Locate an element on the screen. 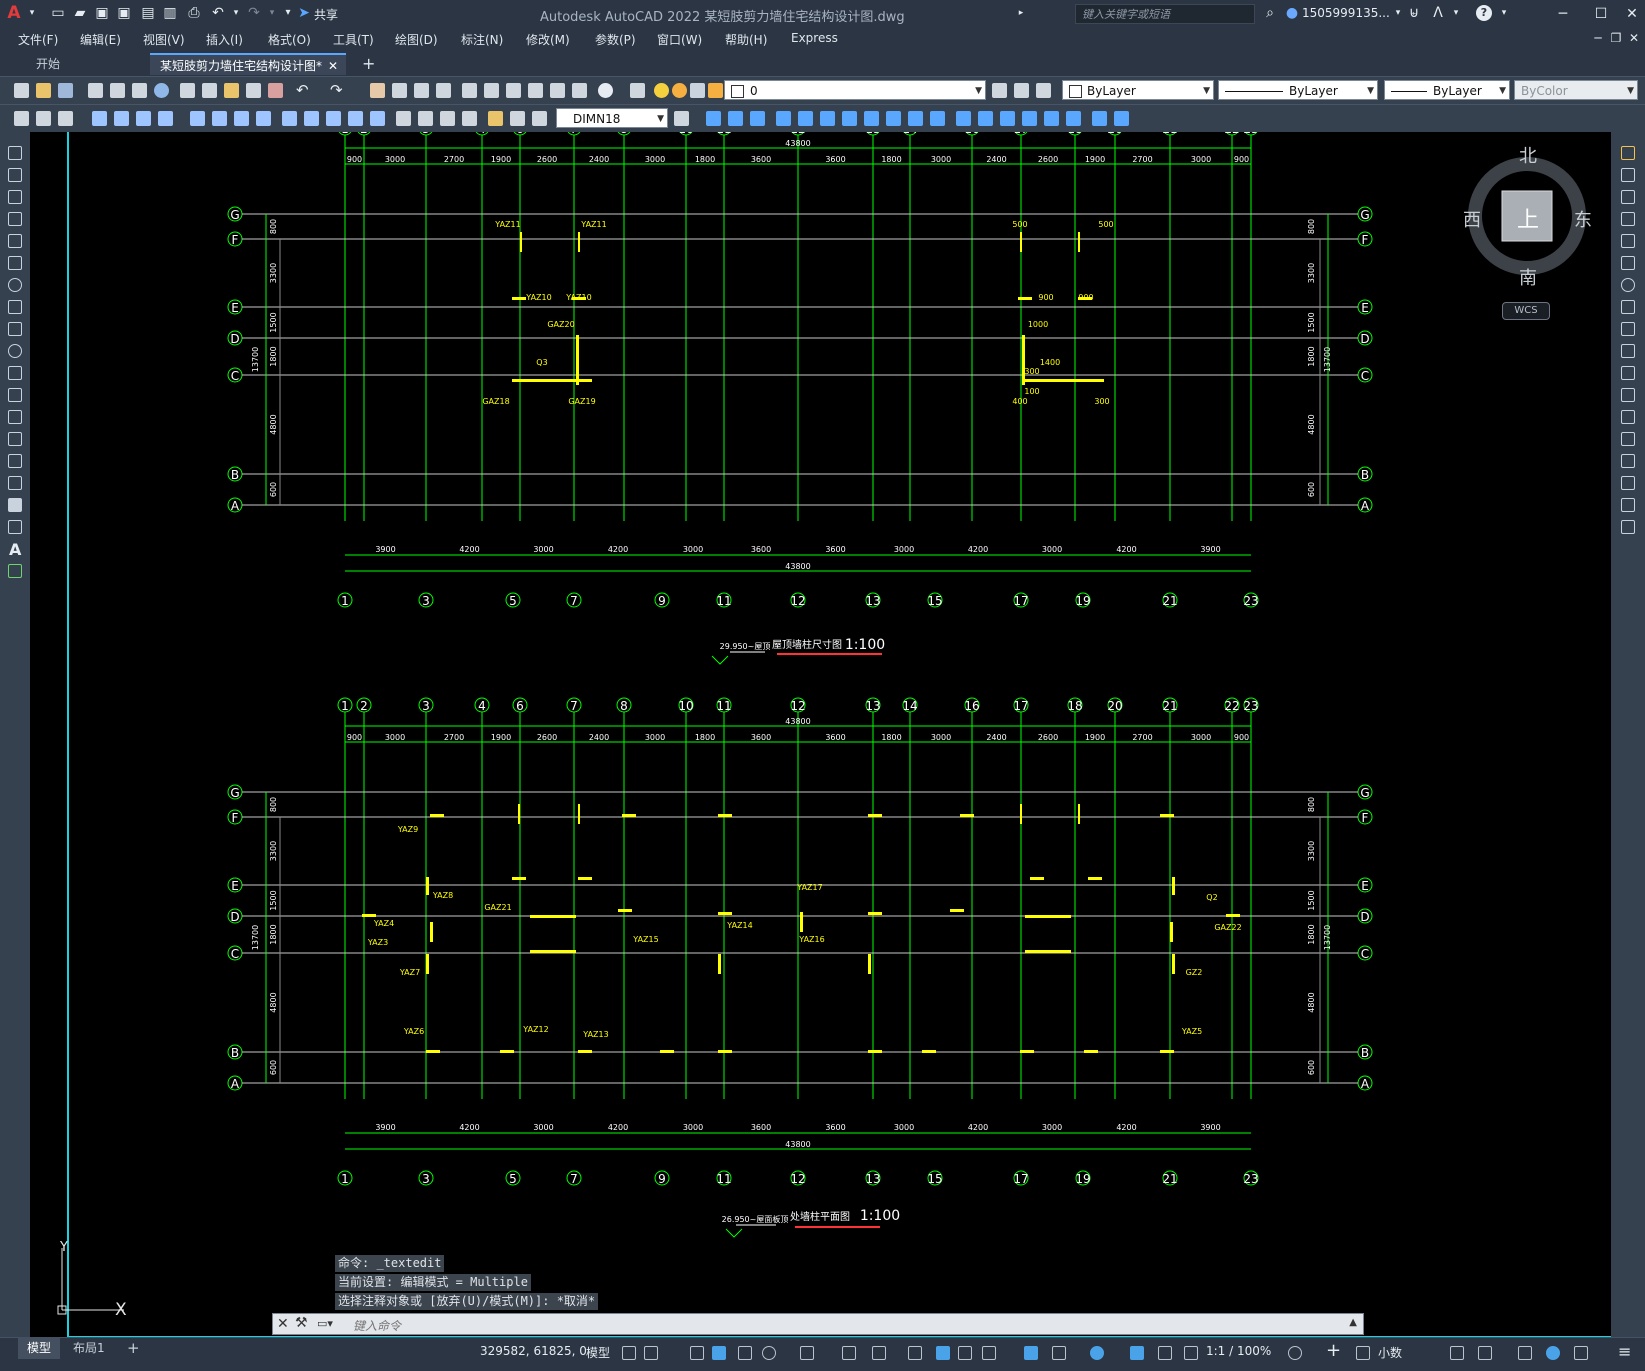  inspection-icon is located at coordinates (447, 118).